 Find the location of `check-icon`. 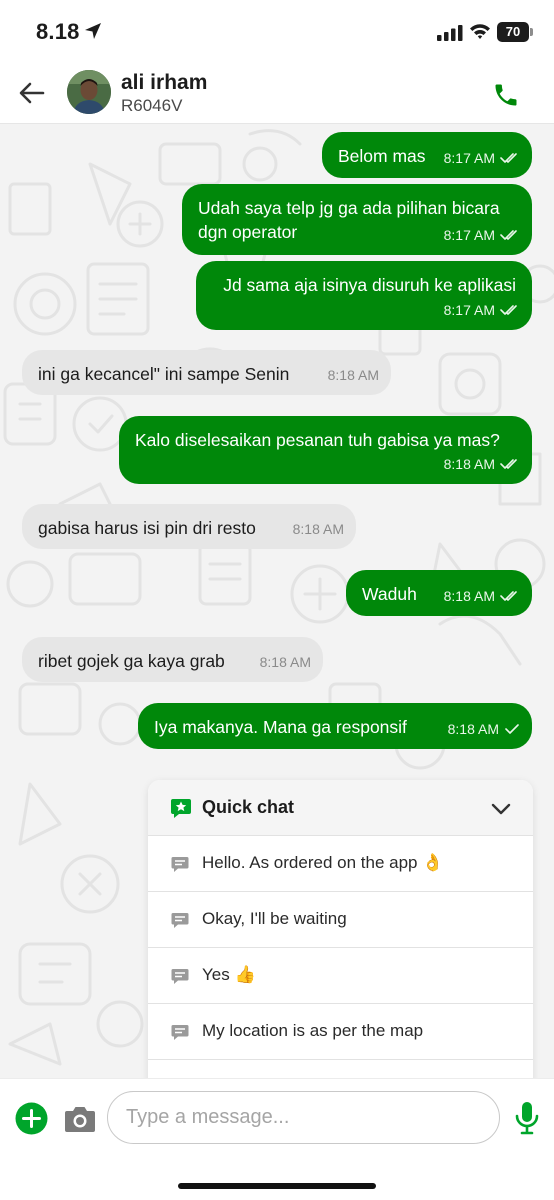

check-icon is located at coordinates (512, 729).